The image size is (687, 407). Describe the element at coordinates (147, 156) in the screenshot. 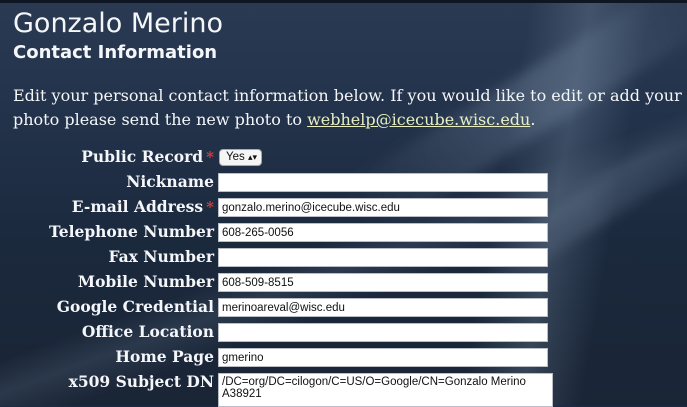

I see `public-record-label: Public Record *` at that location.